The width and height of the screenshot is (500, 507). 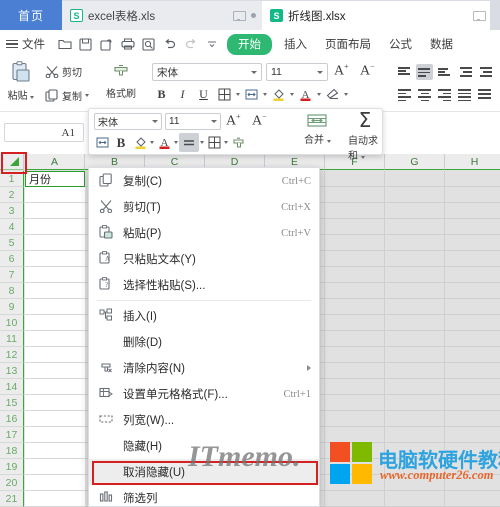 I want to click on ribbon-tab-insert: 插入, so click(x=295, y=44).